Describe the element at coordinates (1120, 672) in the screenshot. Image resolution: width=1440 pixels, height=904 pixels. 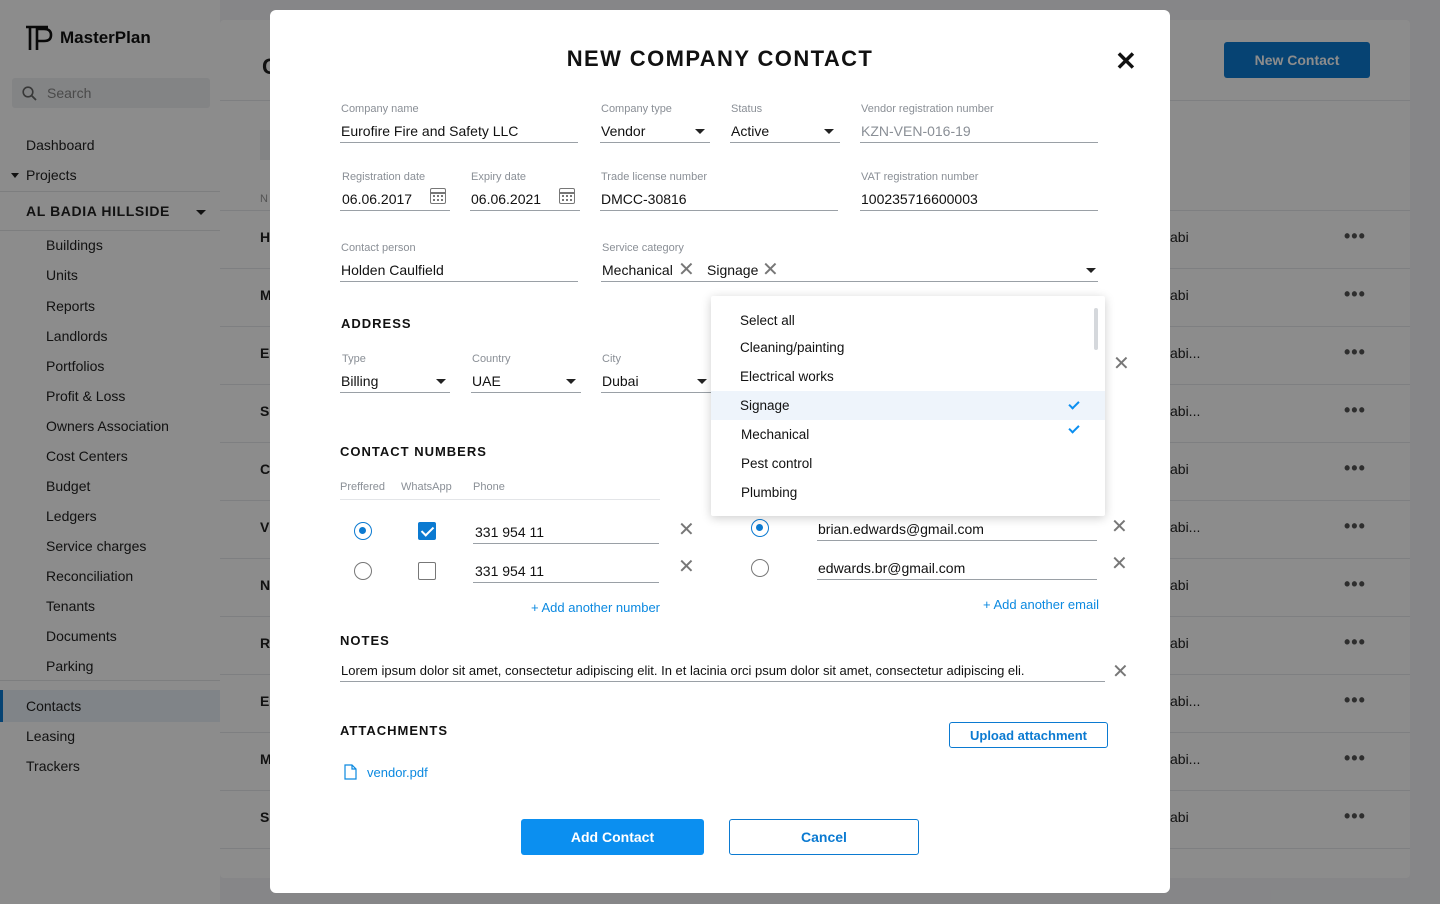
I see `clear-notes-icon: ✕` at that location.